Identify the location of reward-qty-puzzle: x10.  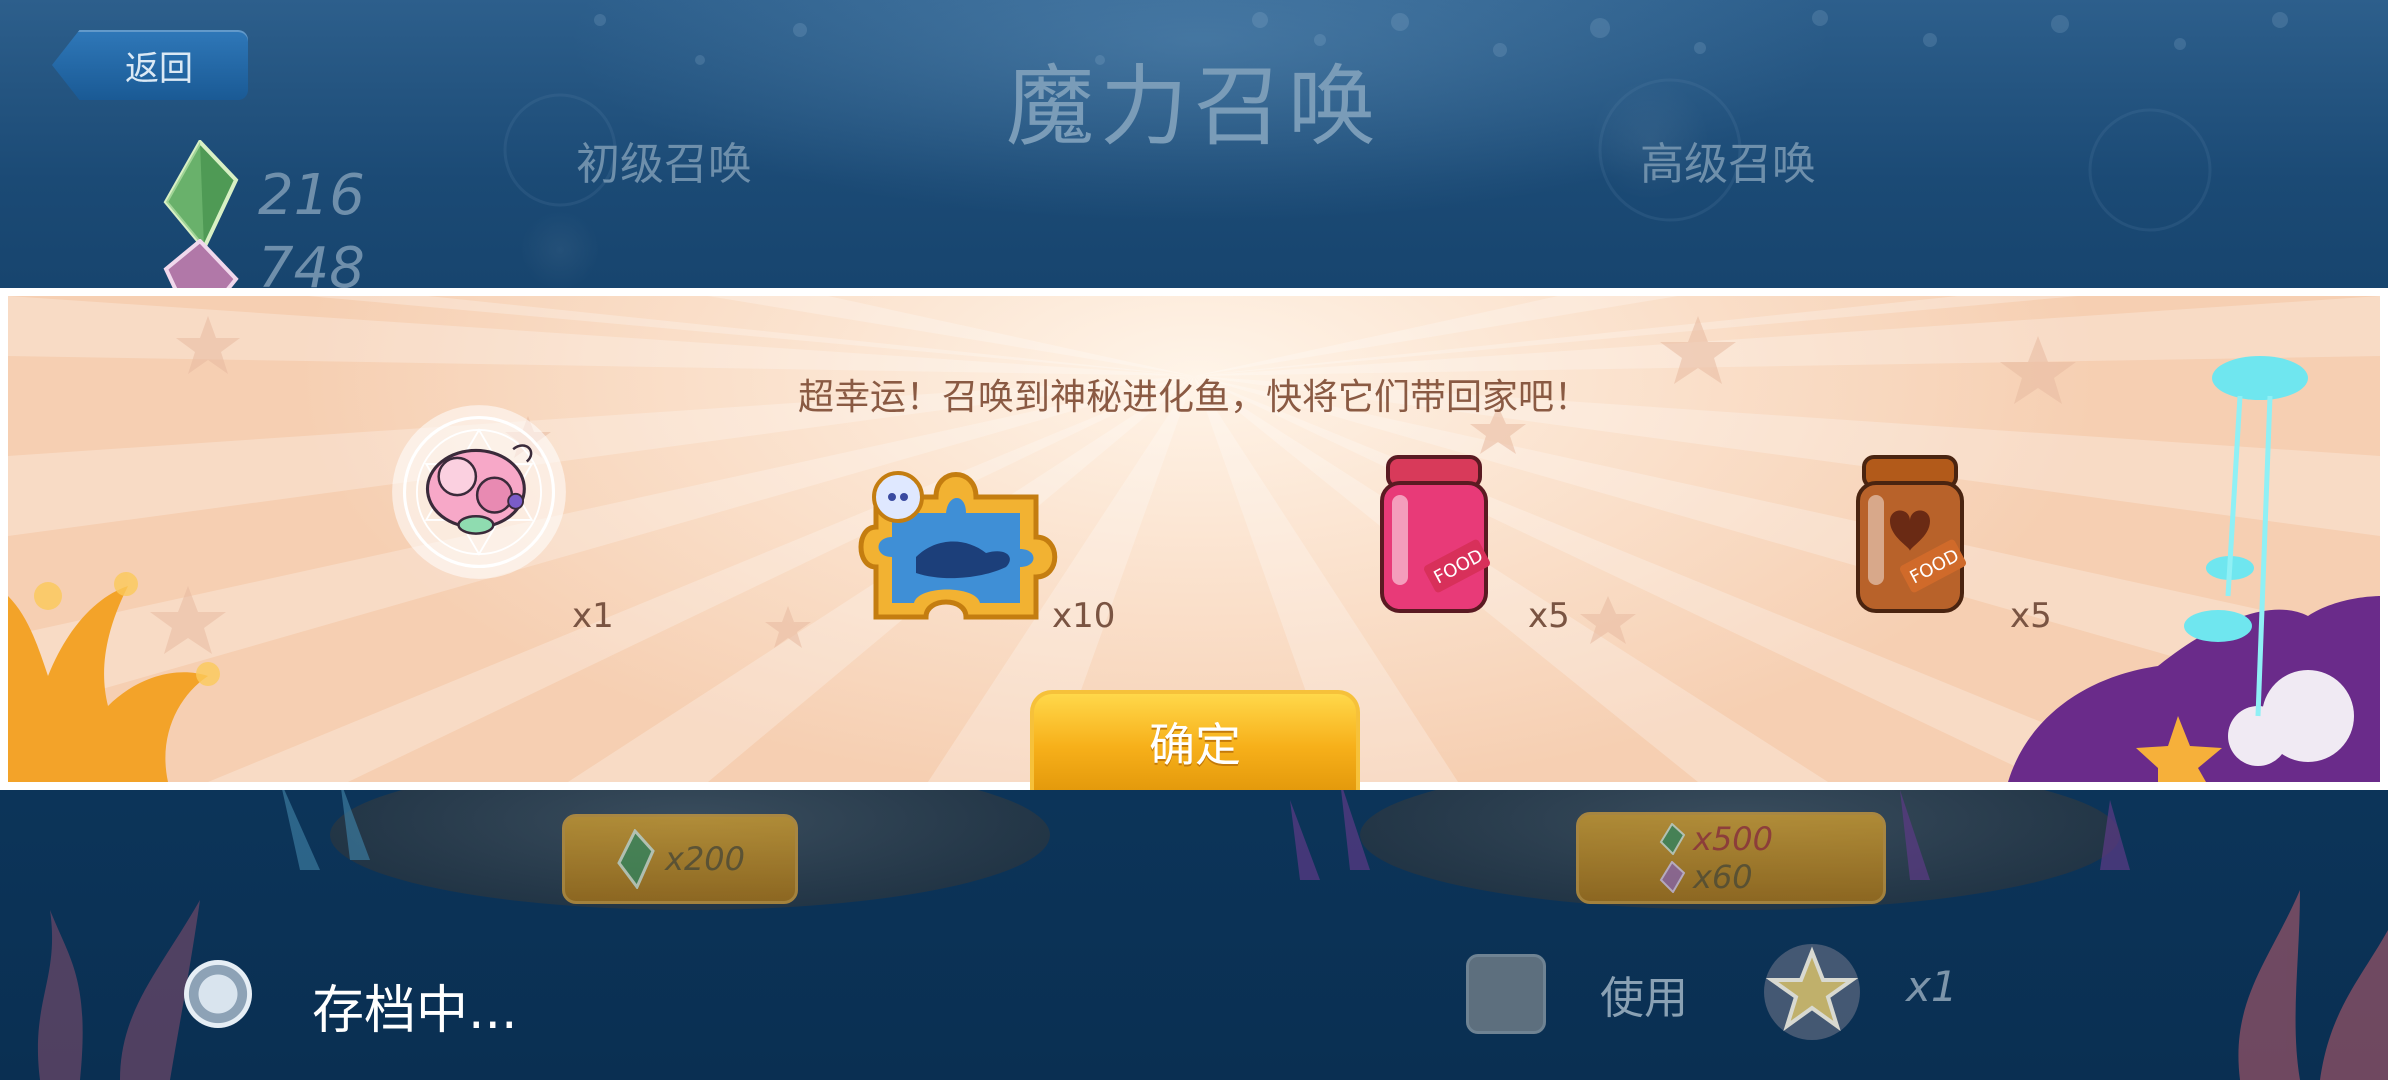
(1084, 616).